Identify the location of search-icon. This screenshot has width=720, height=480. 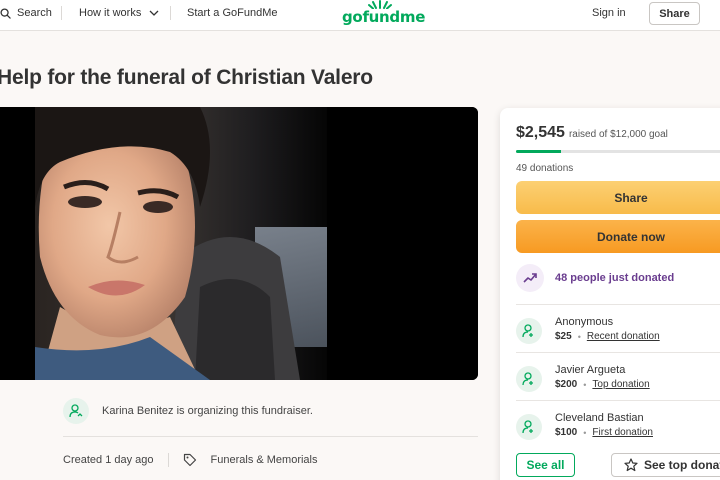
(5, 13).